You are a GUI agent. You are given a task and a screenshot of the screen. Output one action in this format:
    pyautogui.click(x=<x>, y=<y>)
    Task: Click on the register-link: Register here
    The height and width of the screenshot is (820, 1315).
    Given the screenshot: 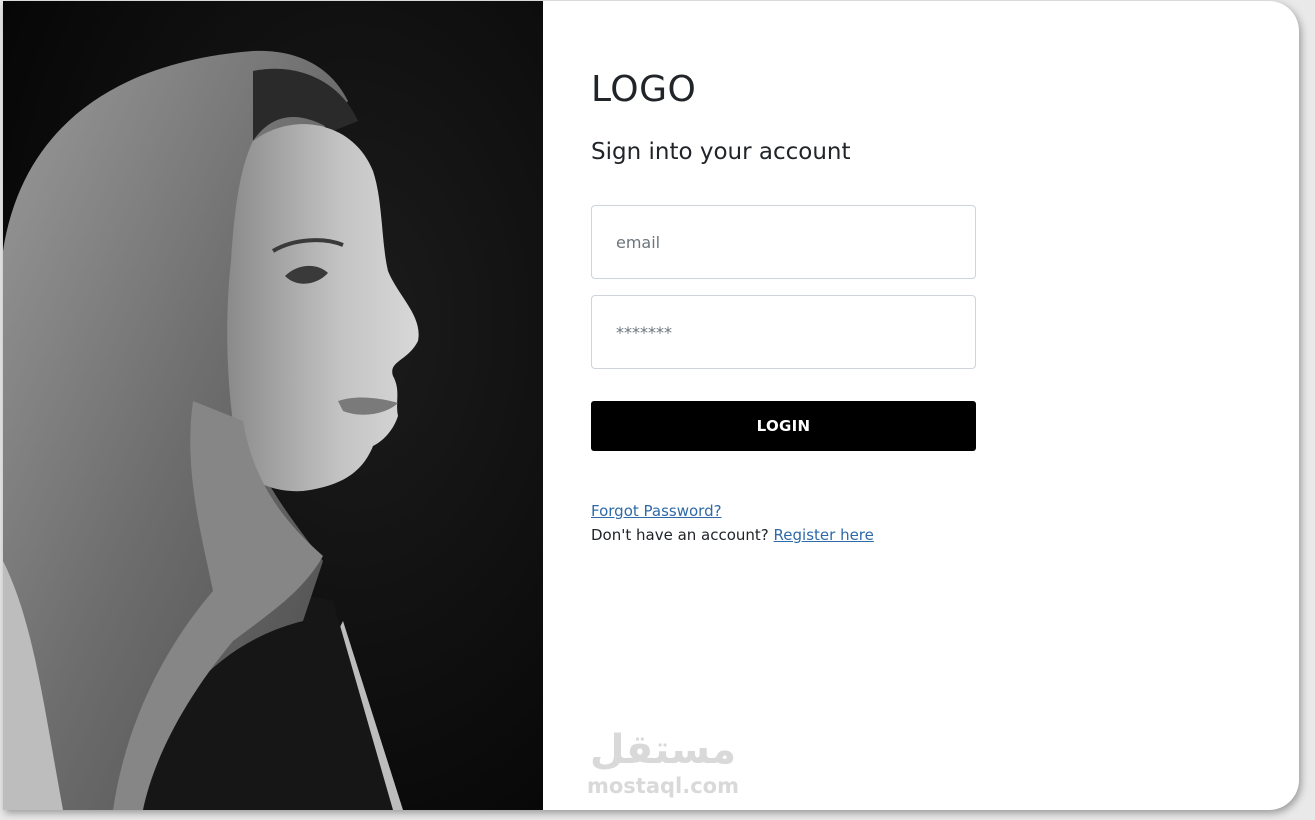 What is the action you would take?
    pyautogui.click(x=824, y=535)
    